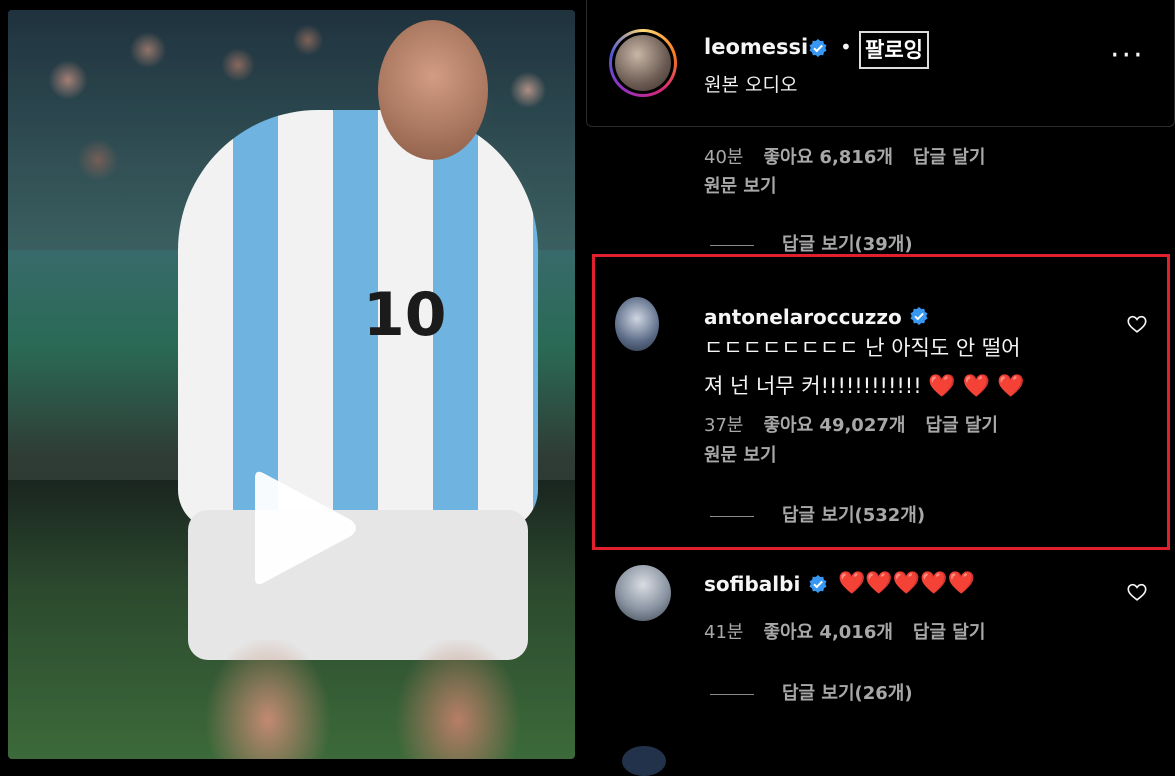 The width and height of the screenshot is (1175, 776). What do you see at coordinates (723, 632) in the screenshot?
I see `comment-time: 41분` at bounding box center [723, 632].